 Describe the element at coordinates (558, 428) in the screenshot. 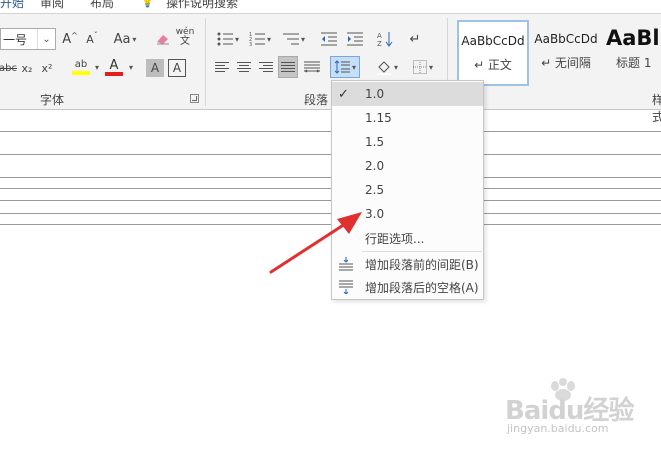

I see `watermark-url: jingyan.baidu.com` at that location.